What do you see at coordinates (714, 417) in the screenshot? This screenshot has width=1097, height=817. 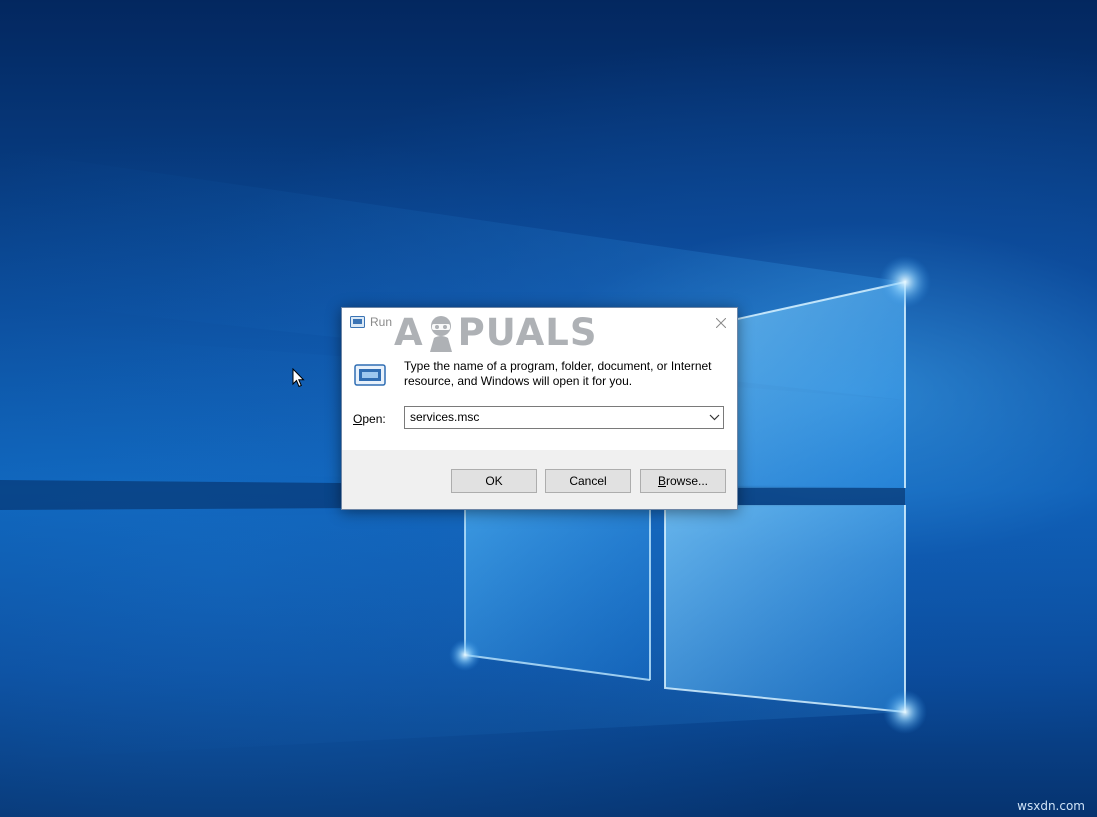 I see `chevron-down-icon` at bounding box center [714, 417].